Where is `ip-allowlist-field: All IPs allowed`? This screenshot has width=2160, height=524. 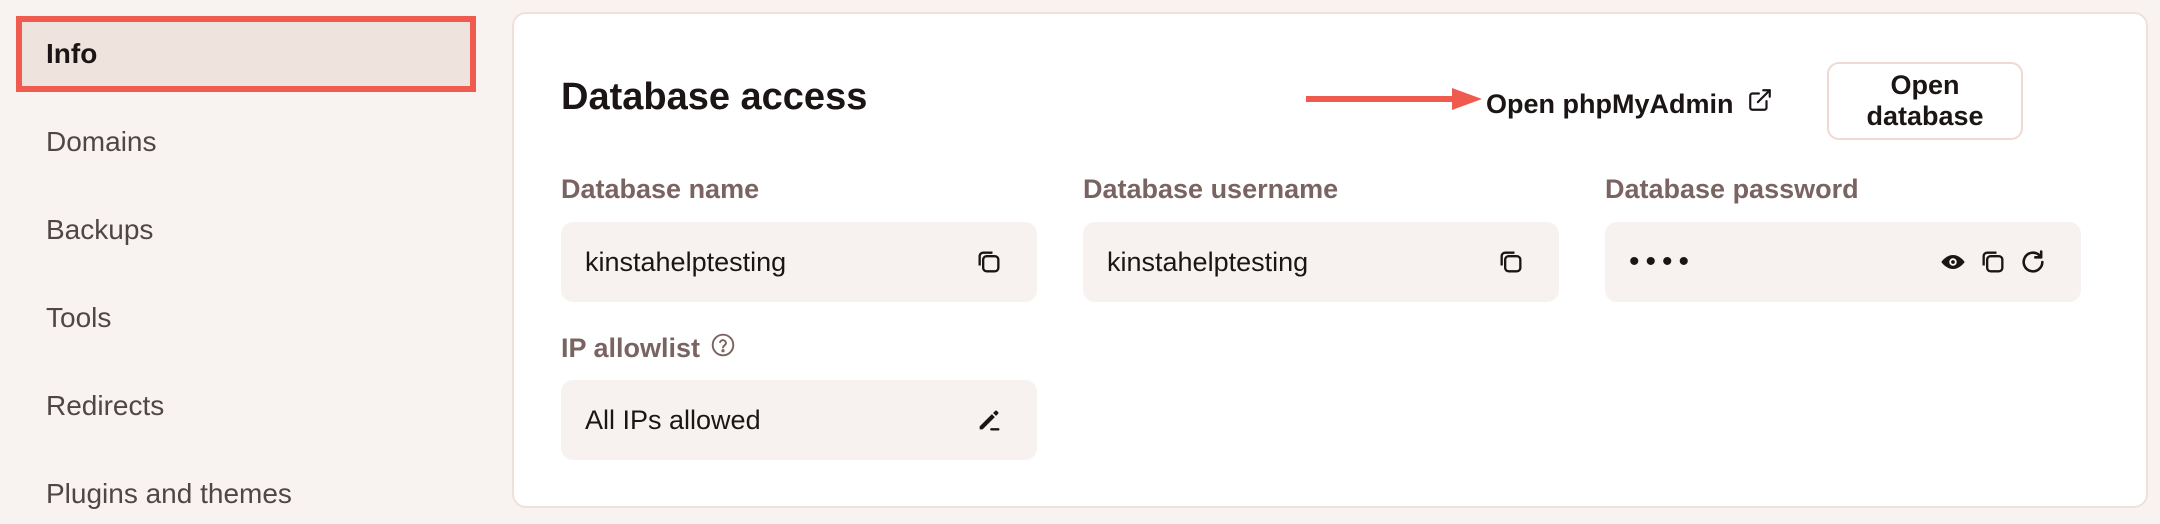
ip-allowlist-field: All IPs allowed is located at coordinates (799, 420).